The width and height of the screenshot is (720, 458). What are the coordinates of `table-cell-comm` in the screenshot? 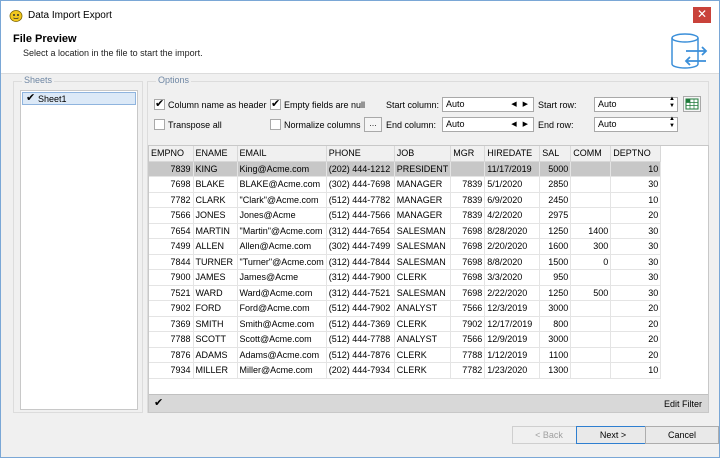 It's located at (591, 215).